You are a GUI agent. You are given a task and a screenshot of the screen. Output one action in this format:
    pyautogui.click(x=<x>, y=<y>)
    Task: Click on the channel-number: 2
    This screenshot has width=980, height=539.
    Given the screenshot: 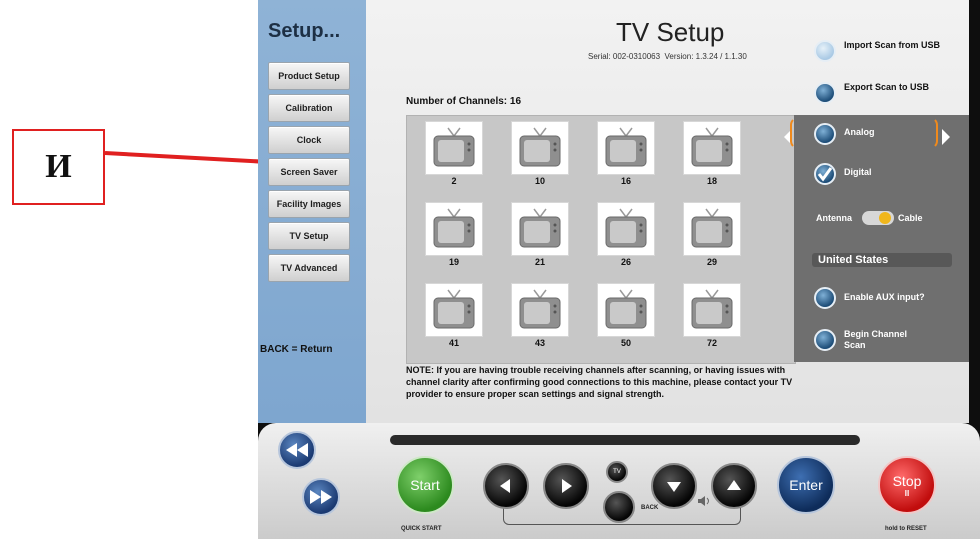 What is the action you would take?
    pyautogui.click(x=454, y=181)
    